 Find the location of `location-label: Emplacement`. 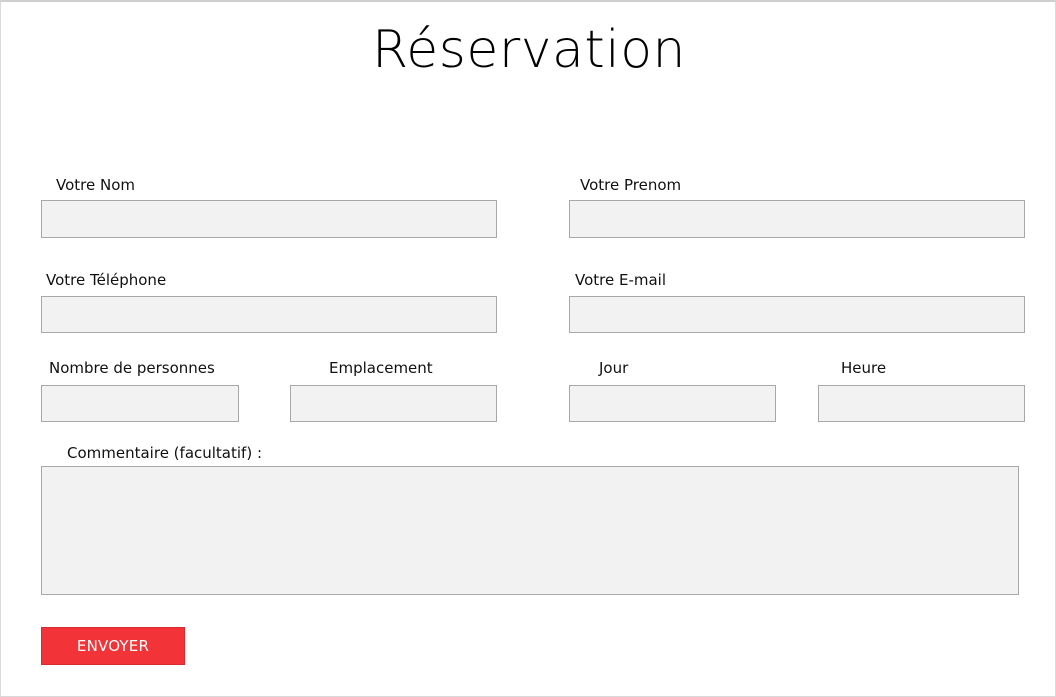

location-label: Emplacement is located at coordinates (381, 368).